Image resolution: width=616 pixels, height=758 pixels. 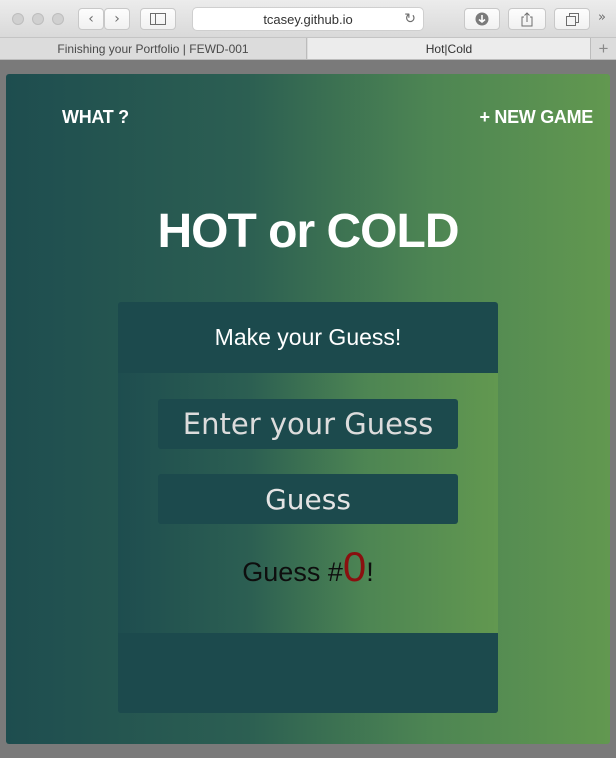 I want to click on game-card-header: Make your Guess!, so click(x=308, y=337).